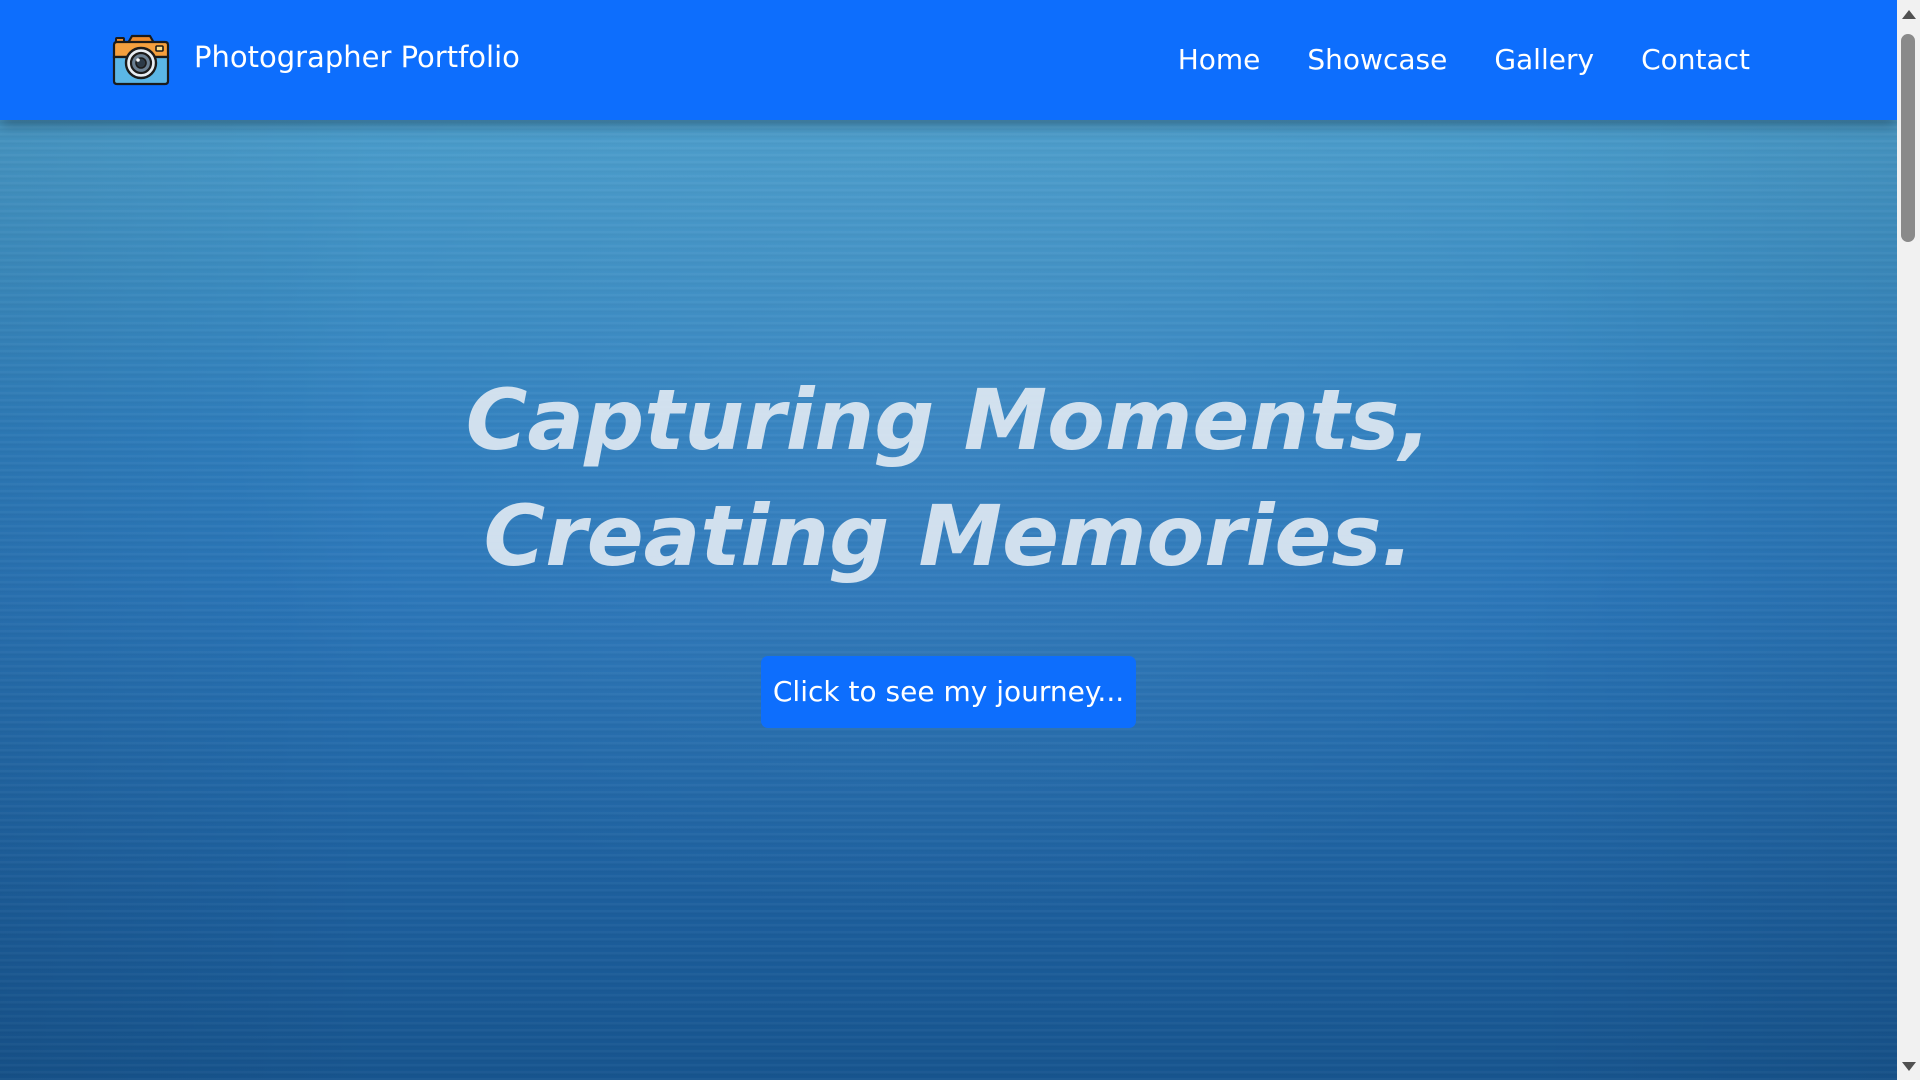 The width and height of the screenshot is (1920, 1080). I want to click on nav-link-gallery: Gallery, so click(1544, 60).